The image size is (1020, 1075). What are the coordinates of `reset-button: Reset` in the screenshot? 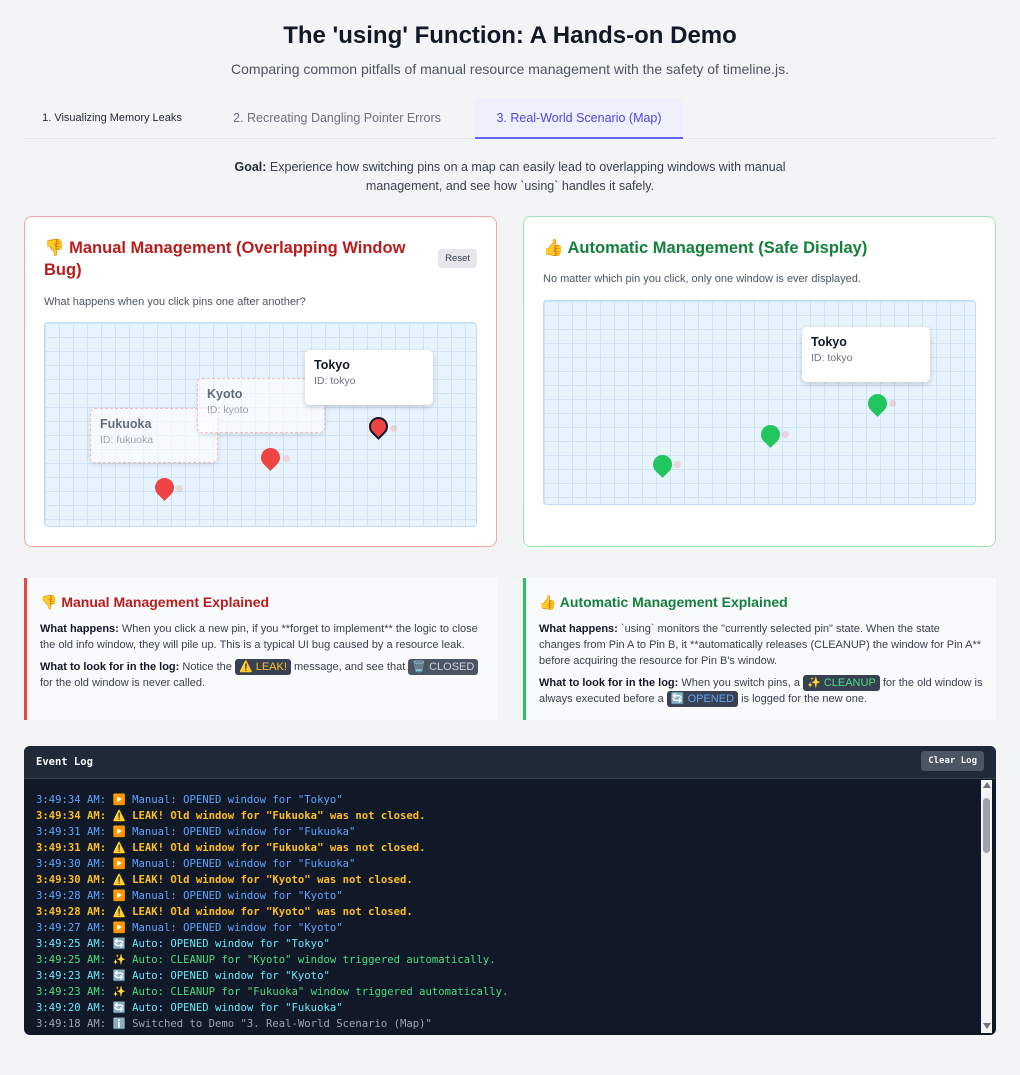 It's located at (457, 258).